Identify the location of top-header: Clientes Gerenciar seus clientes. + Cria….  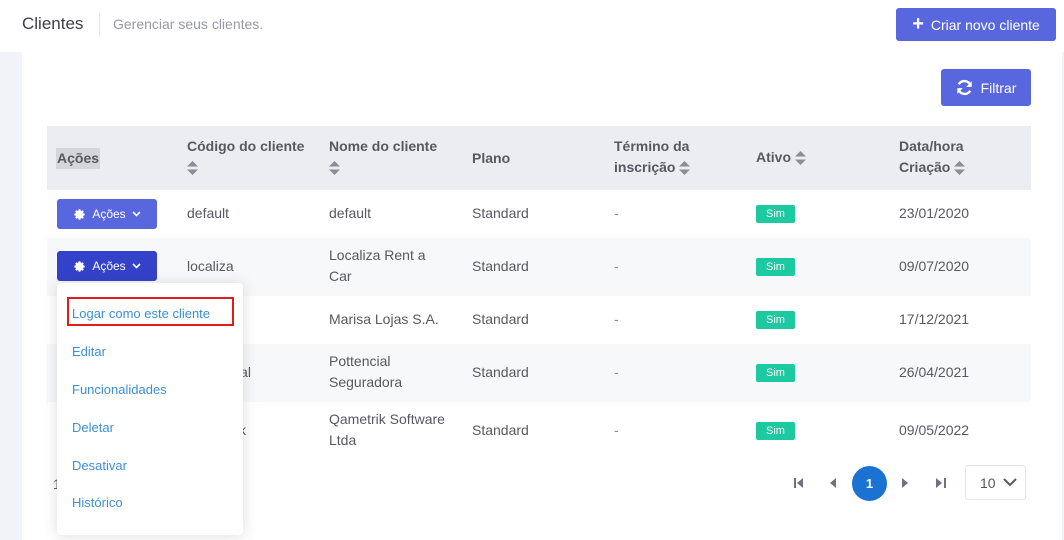
(532, 26).